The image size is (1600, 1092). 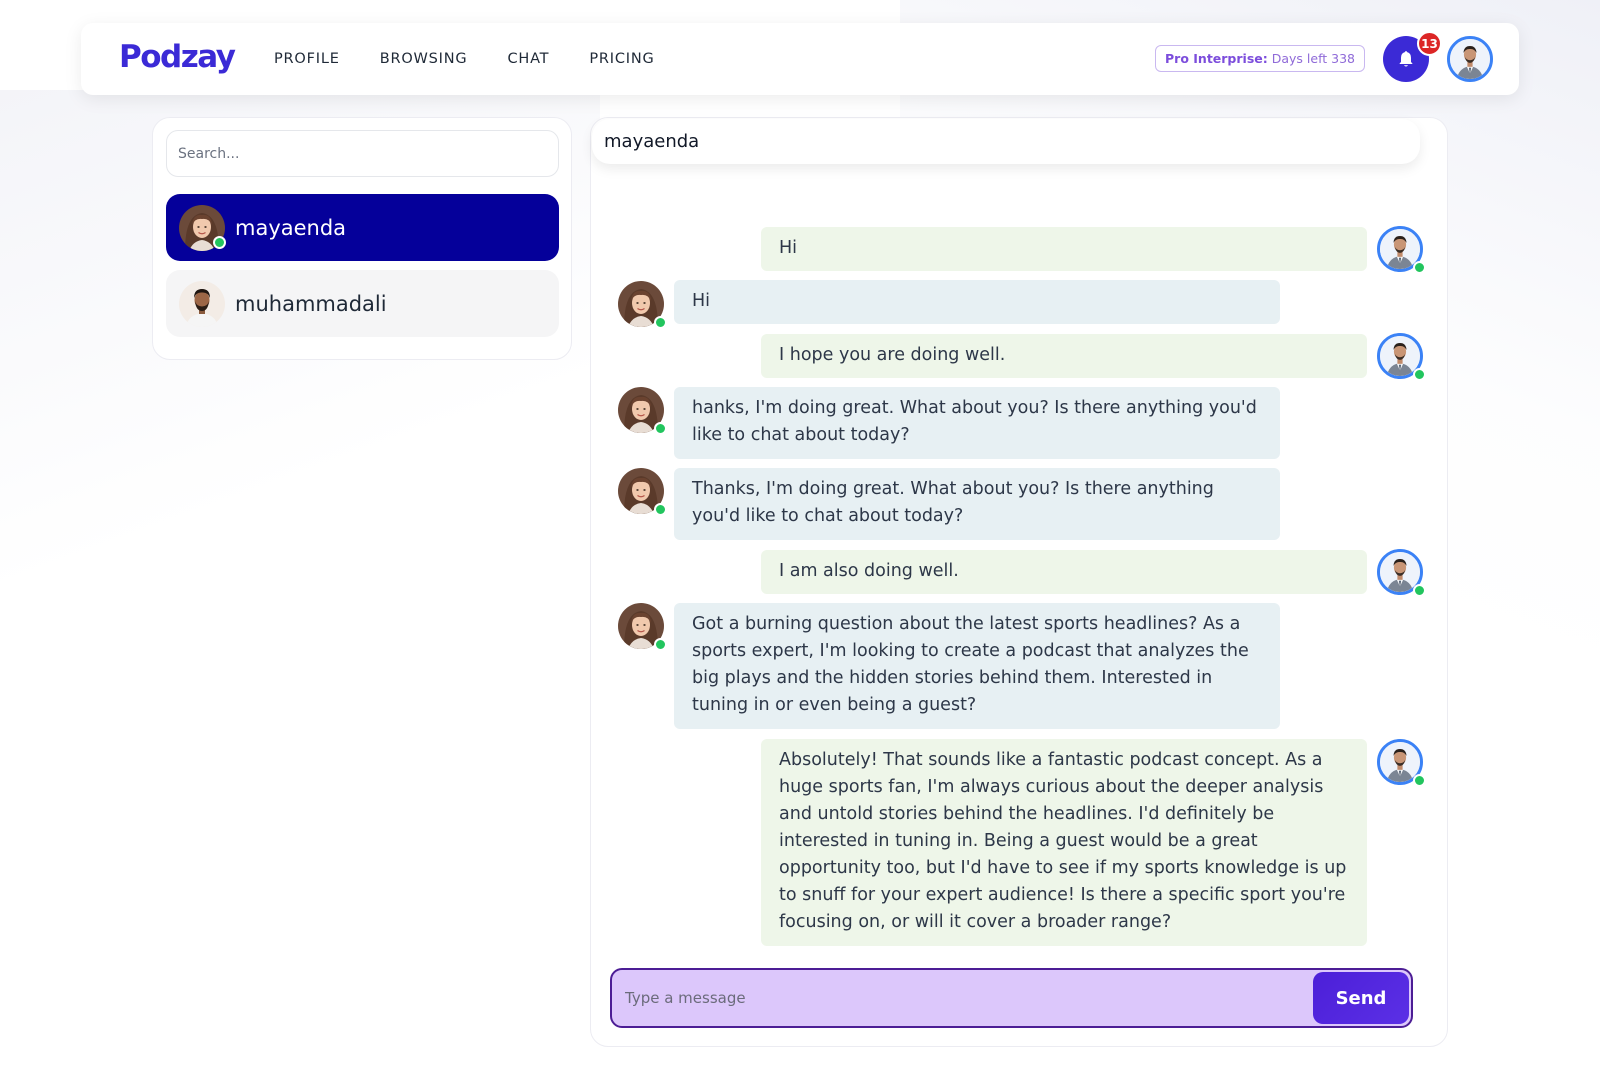 I want to click on message-bubble-received: Hi, so click(x=977, y=302).